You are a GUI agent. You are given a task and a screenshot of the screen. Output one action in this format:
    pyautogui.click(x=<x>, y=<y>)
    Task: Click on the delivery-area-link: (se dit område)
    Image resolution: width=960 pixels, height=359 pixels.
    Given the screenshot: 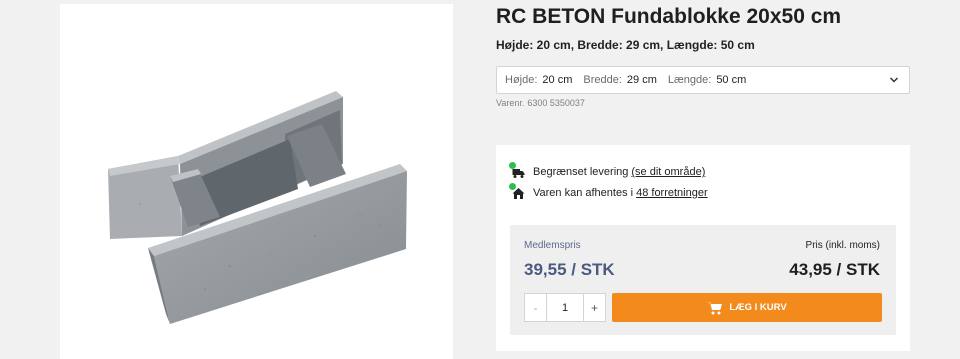 What is the action you would take?
    pyautogui.click(x=668, y=172)
    